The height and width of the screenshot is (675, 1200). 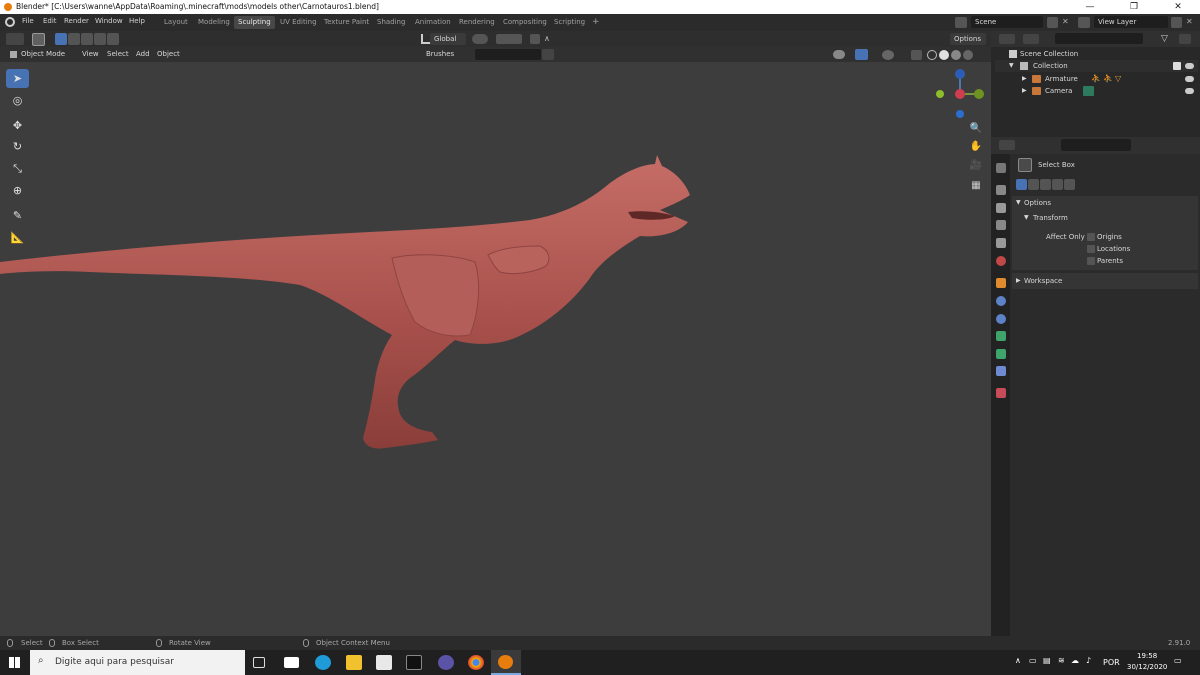 What do you see at coordinates (1024, 91) in the screenshot?
I see `expand-icon: ▶` at bounding box center [1024, 91].